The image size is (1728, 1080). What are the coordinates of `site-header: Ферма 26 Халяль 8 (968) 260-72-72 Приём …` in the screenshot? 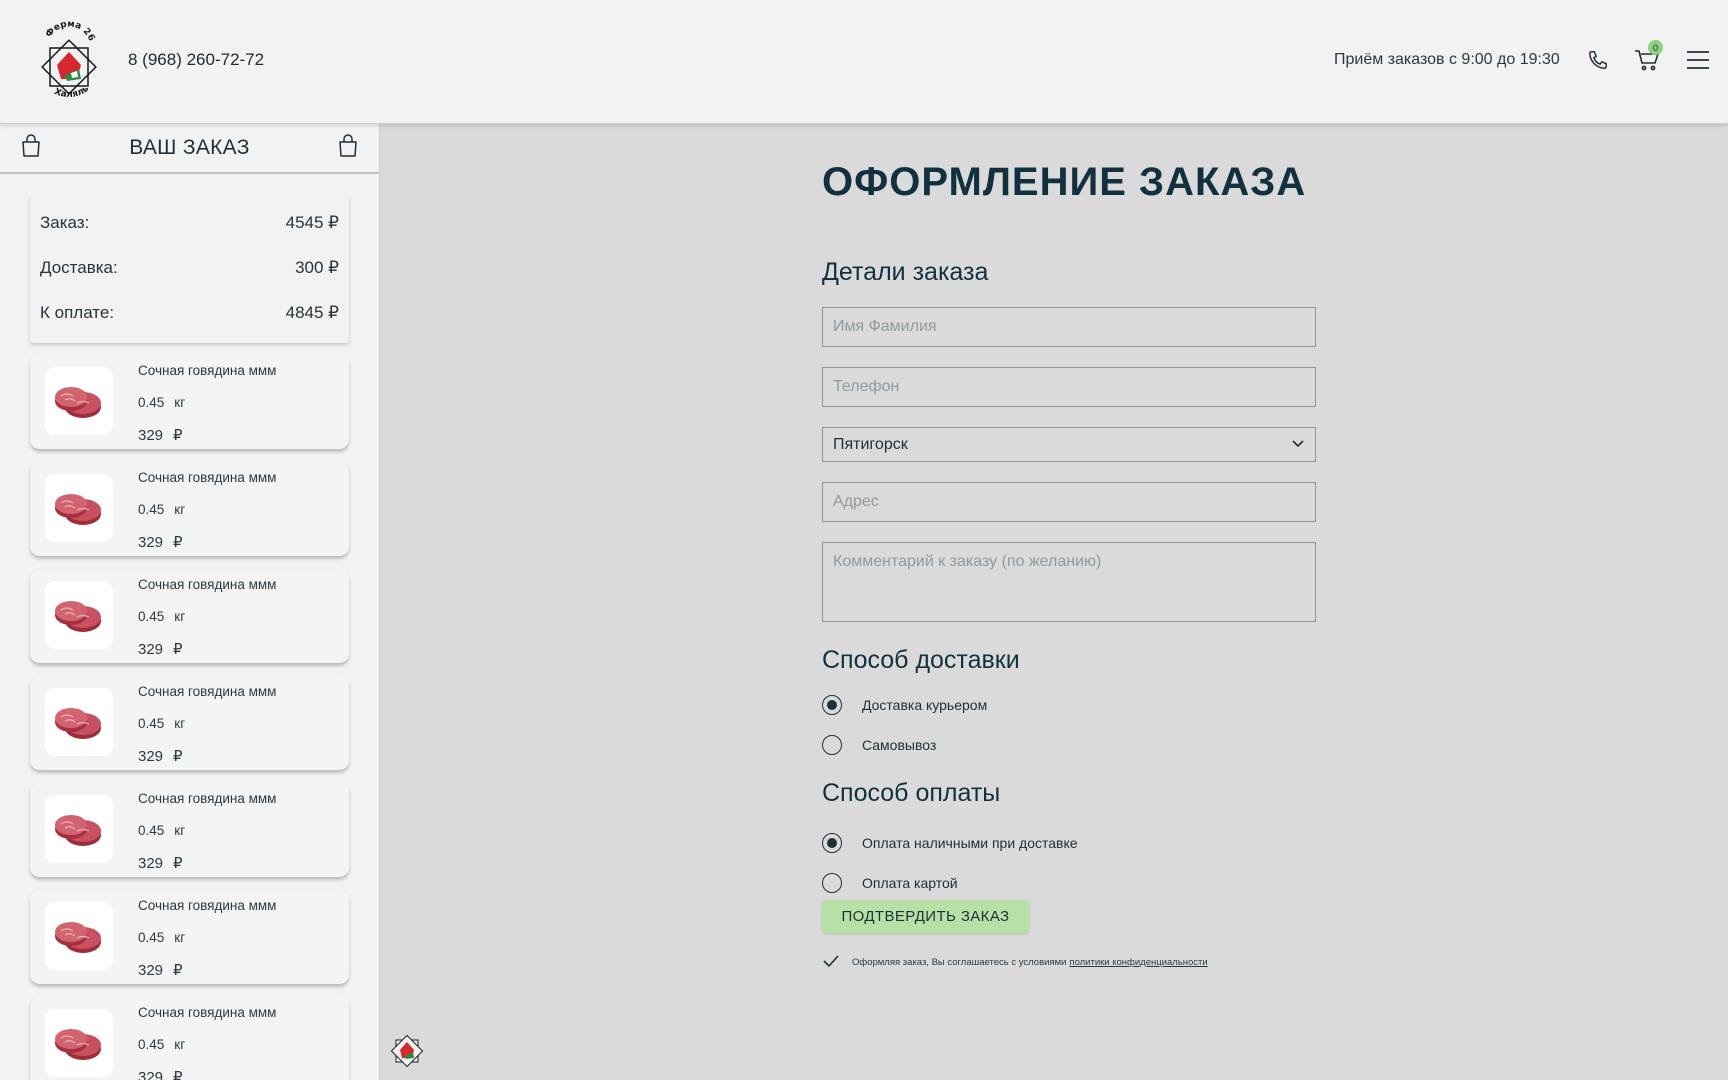 It's located at (864, 62).